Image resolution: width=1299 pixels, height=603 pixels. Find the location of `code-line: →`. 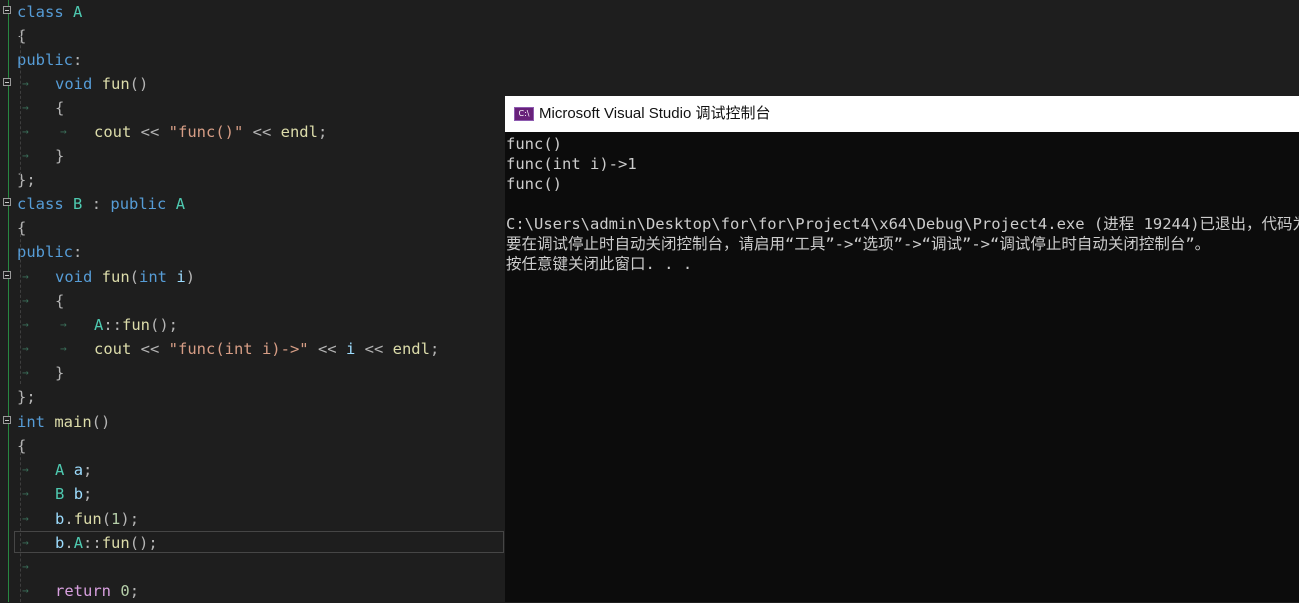

code-line: → is located at coordinates (250, 567).